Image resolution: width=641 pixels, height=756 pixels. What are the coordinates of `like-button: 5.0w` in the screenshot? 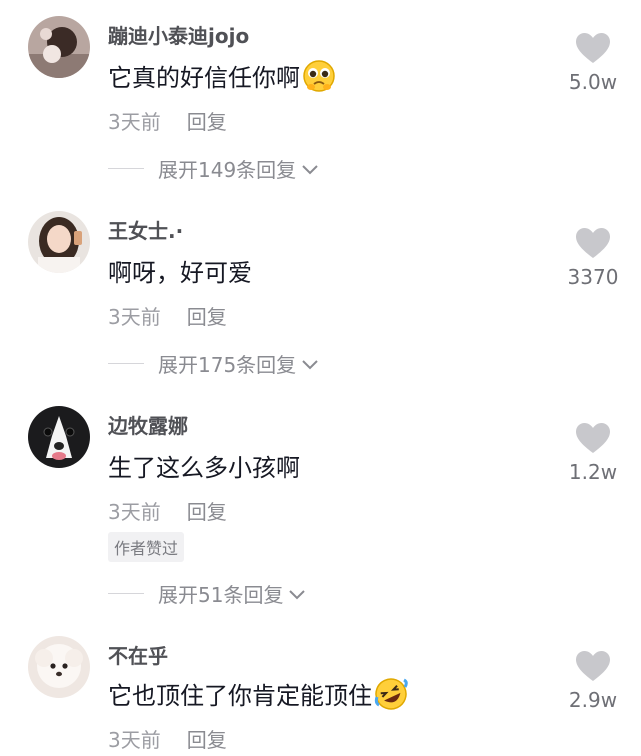 It's located at (593, 63).